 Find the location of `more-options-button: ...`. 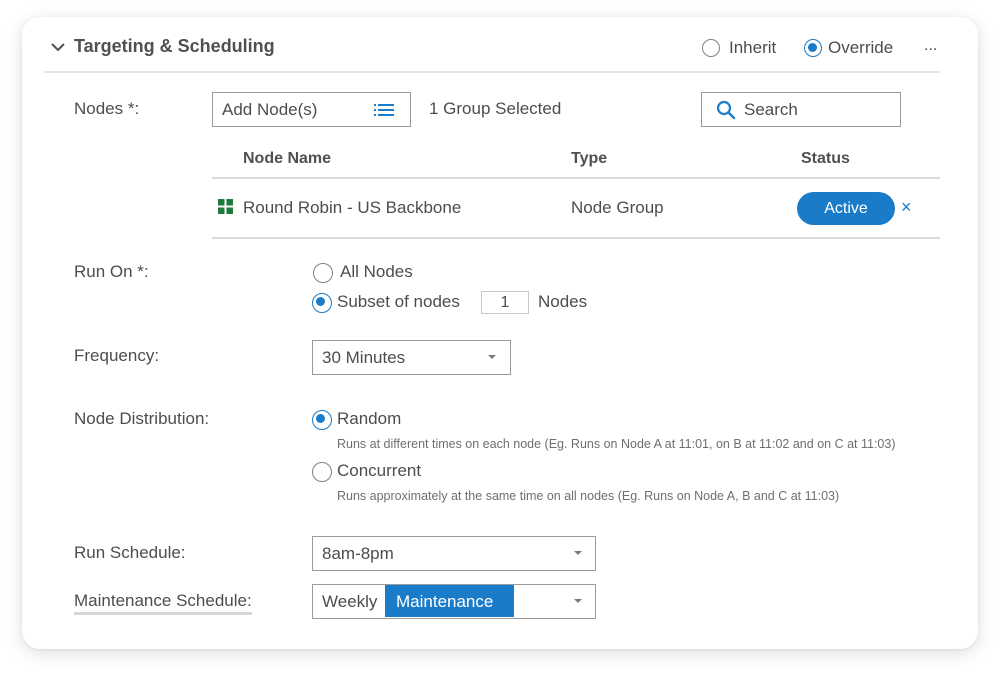

more-options-button: ... is located at coordinates (930, 46).